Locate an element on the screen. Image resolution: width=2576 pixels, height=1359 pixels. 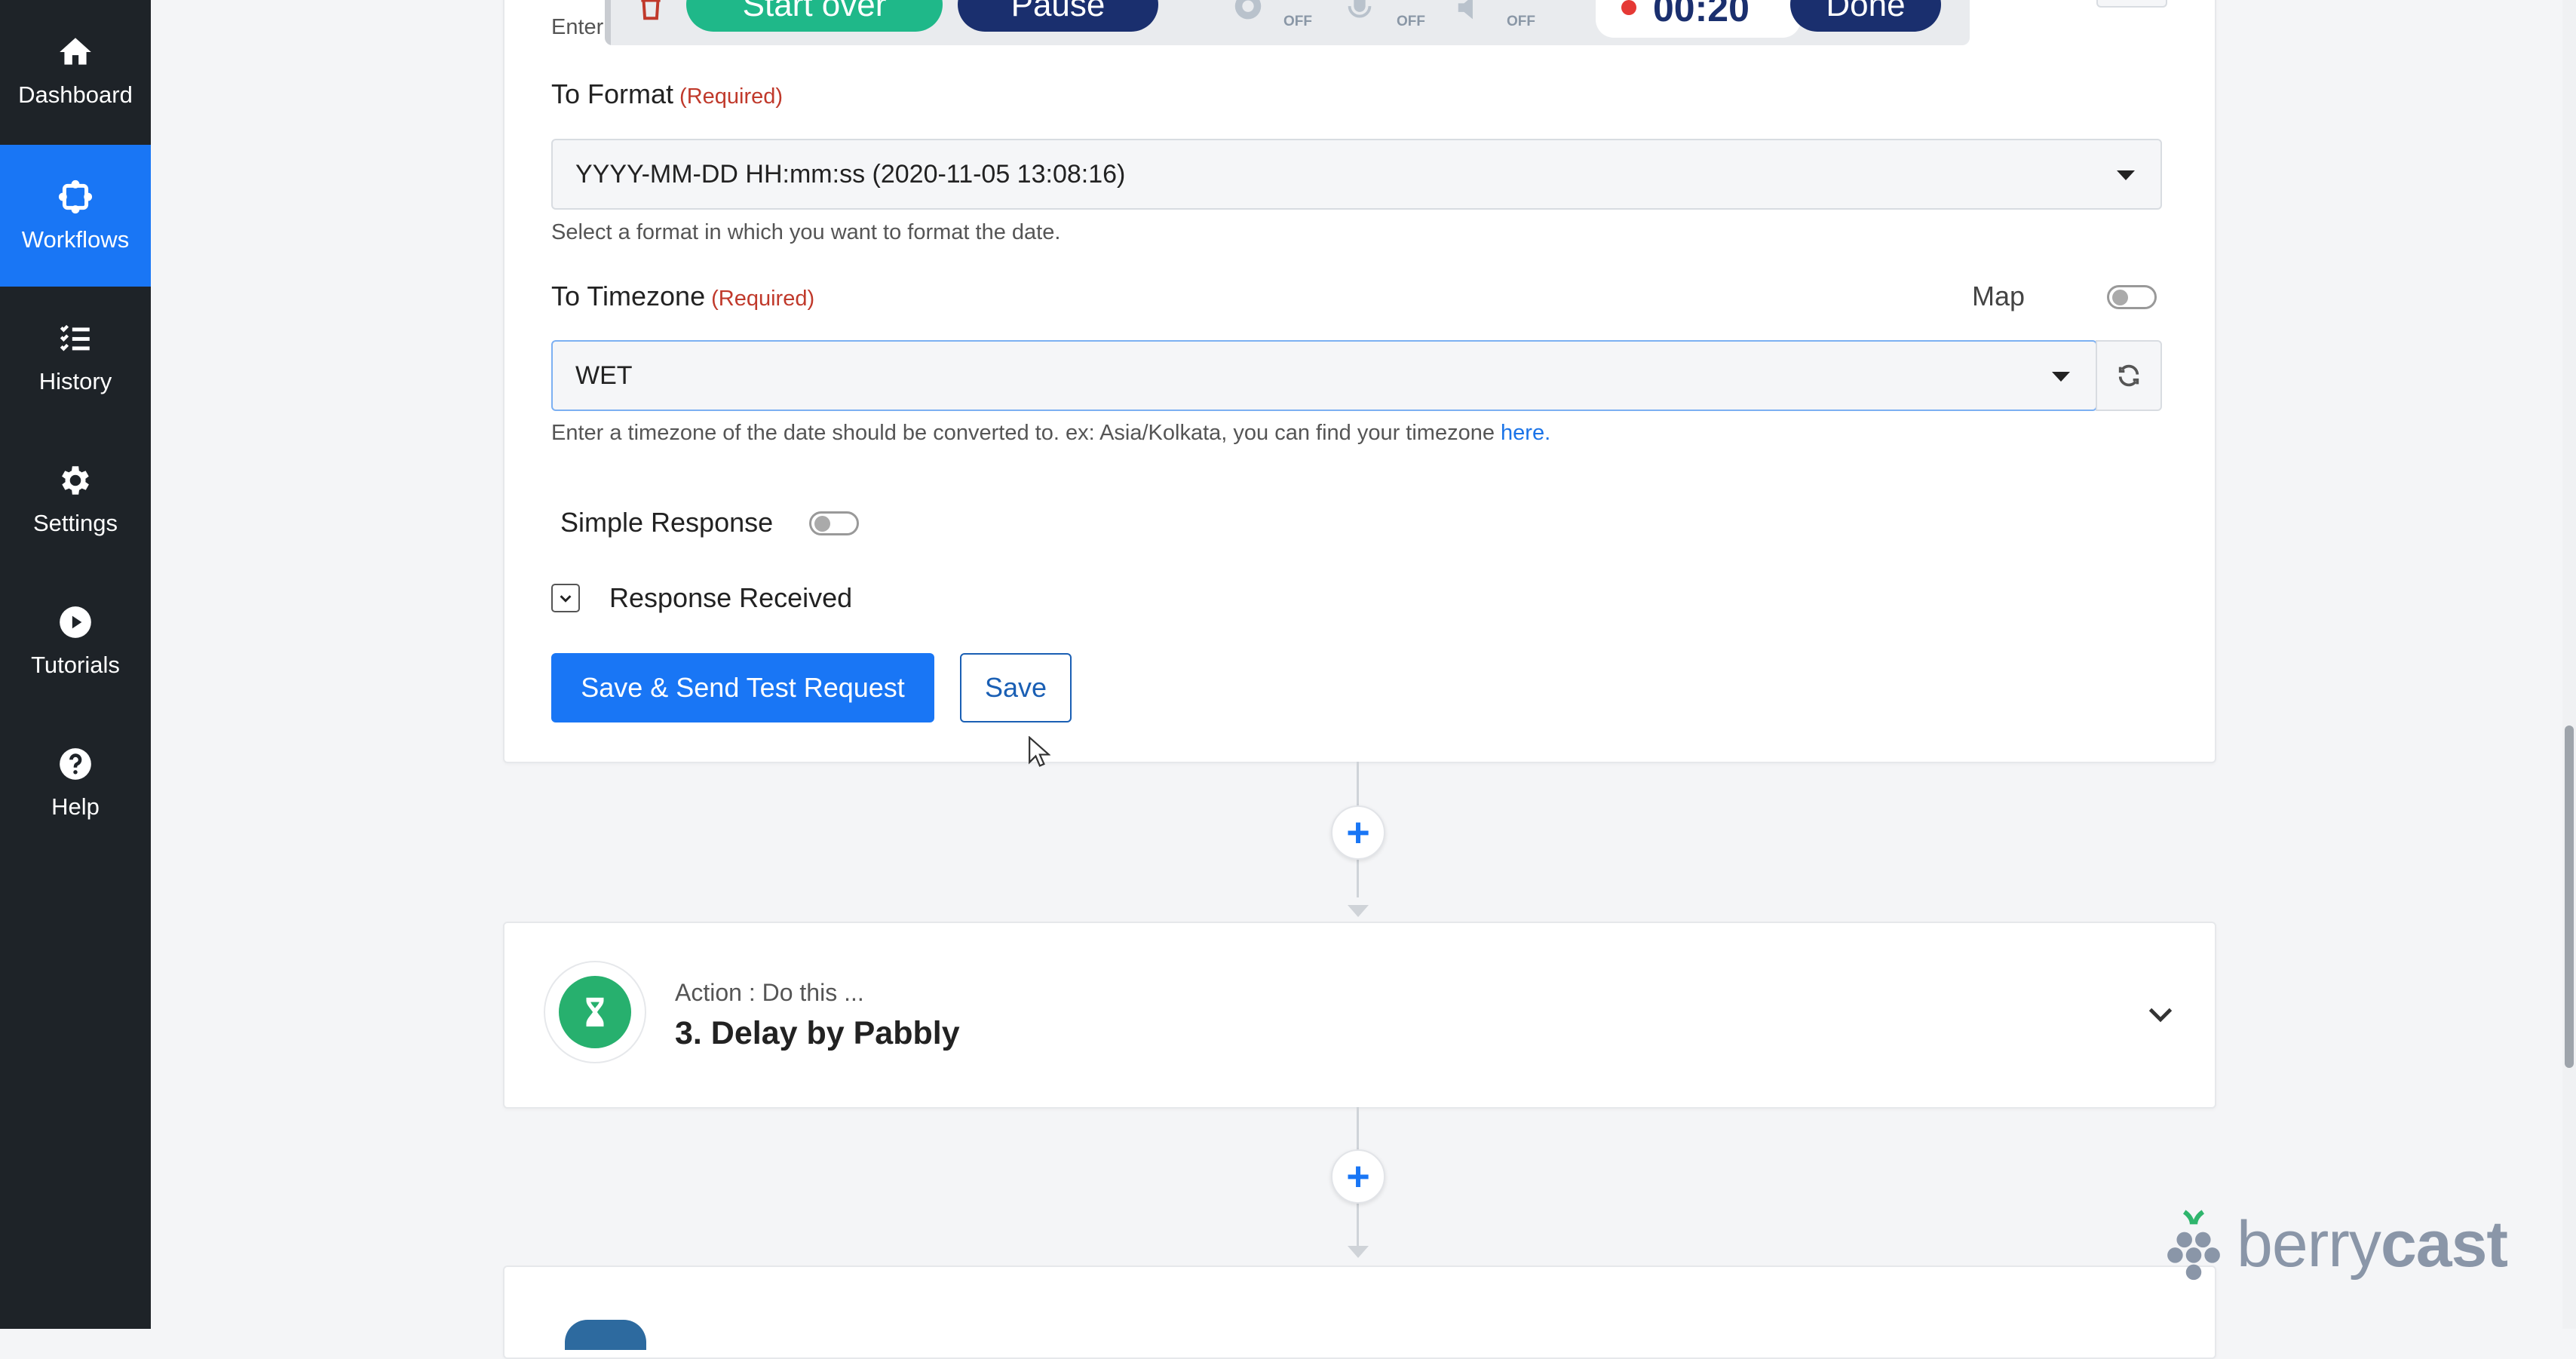
response-received-label: Response Received is located at coordinates (731, 597).